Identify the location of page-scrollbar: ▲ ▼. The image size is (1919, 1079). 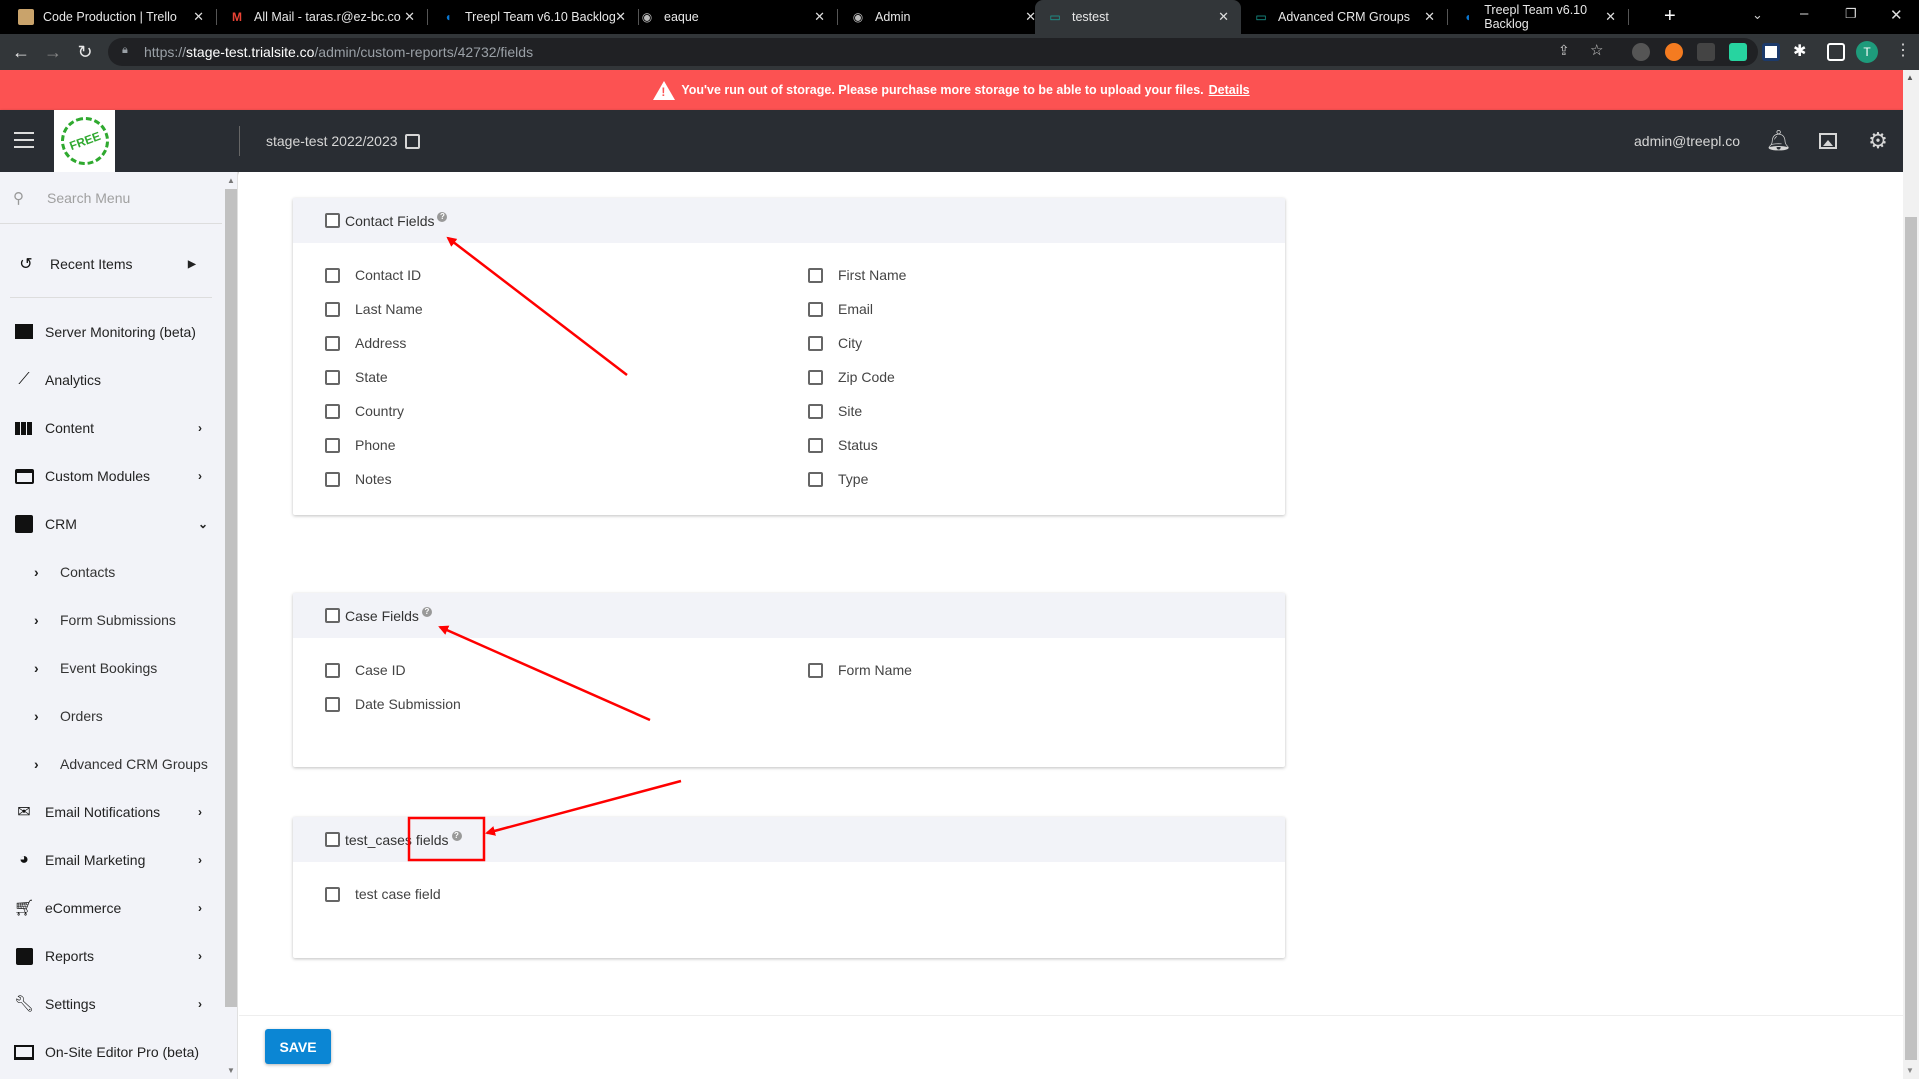
(1911, 574).